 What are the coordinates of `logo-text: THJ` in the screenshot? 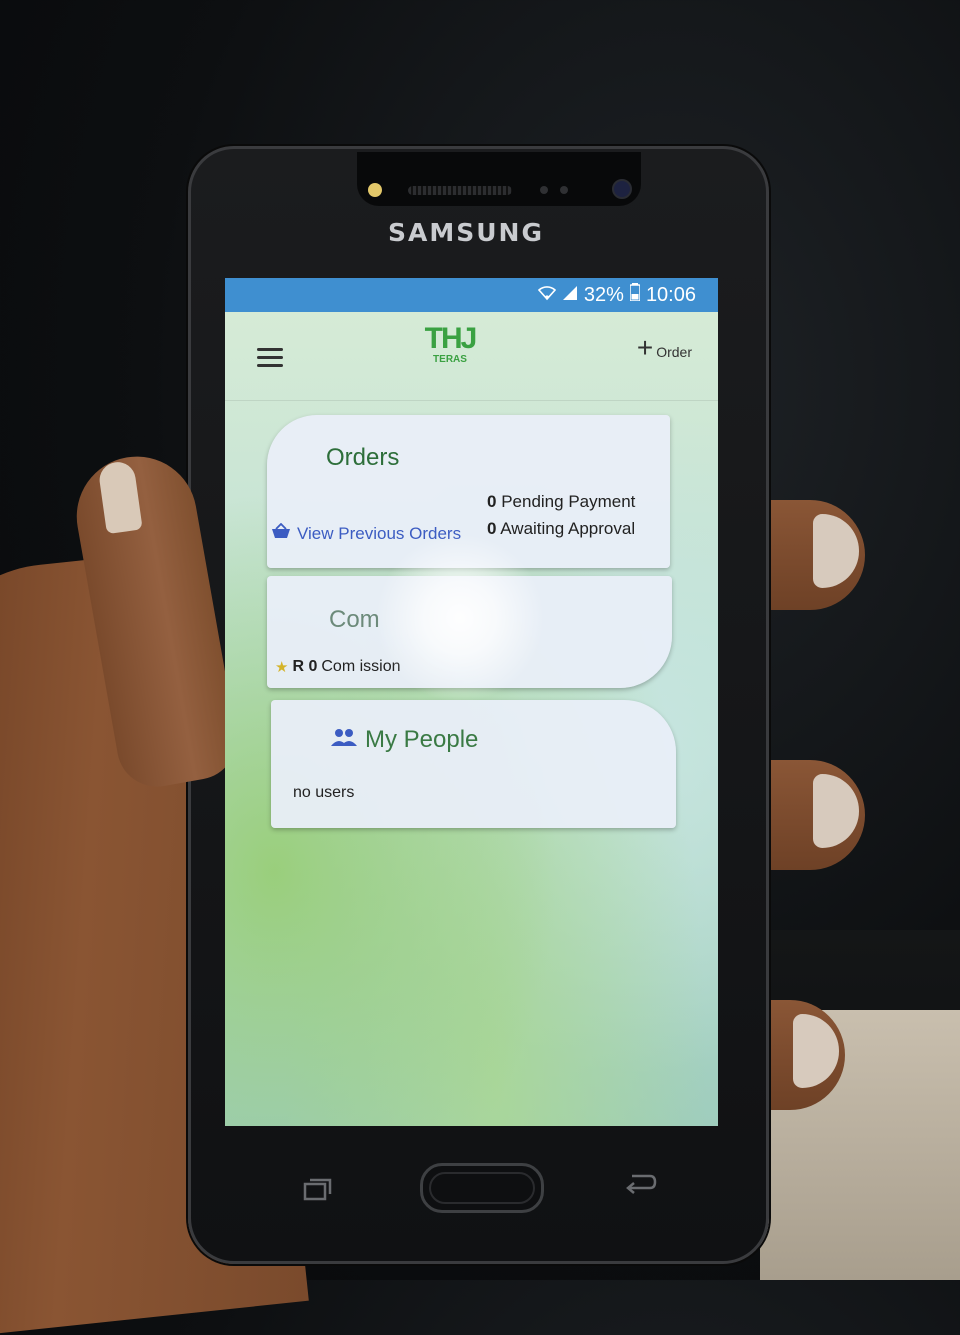 It's located at (451, 338).